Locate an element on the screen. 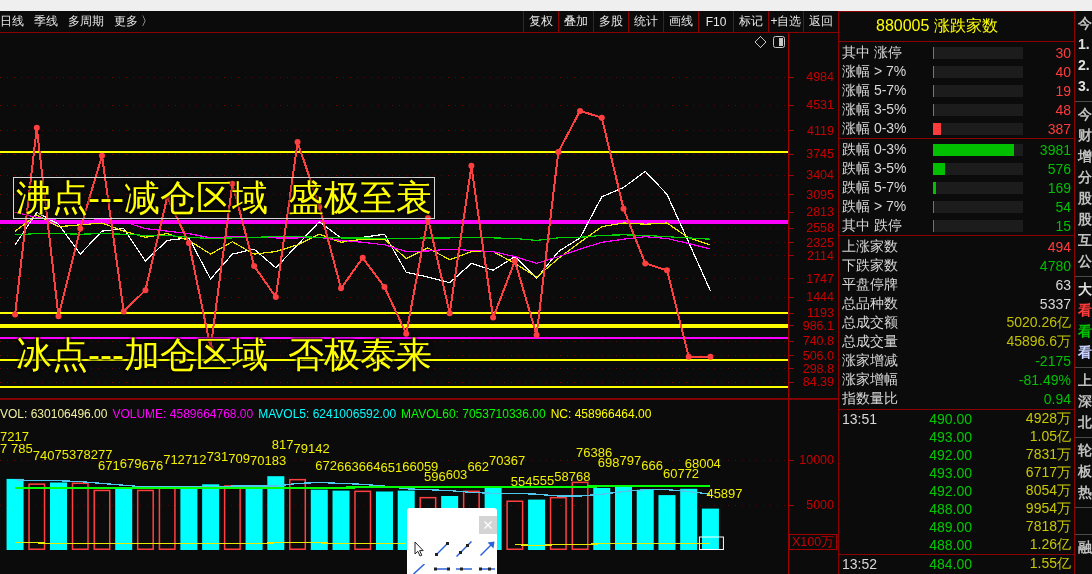 This screenshot has width=1092, height=574. stat-value: 63 is located at coordinates (1063, 284).